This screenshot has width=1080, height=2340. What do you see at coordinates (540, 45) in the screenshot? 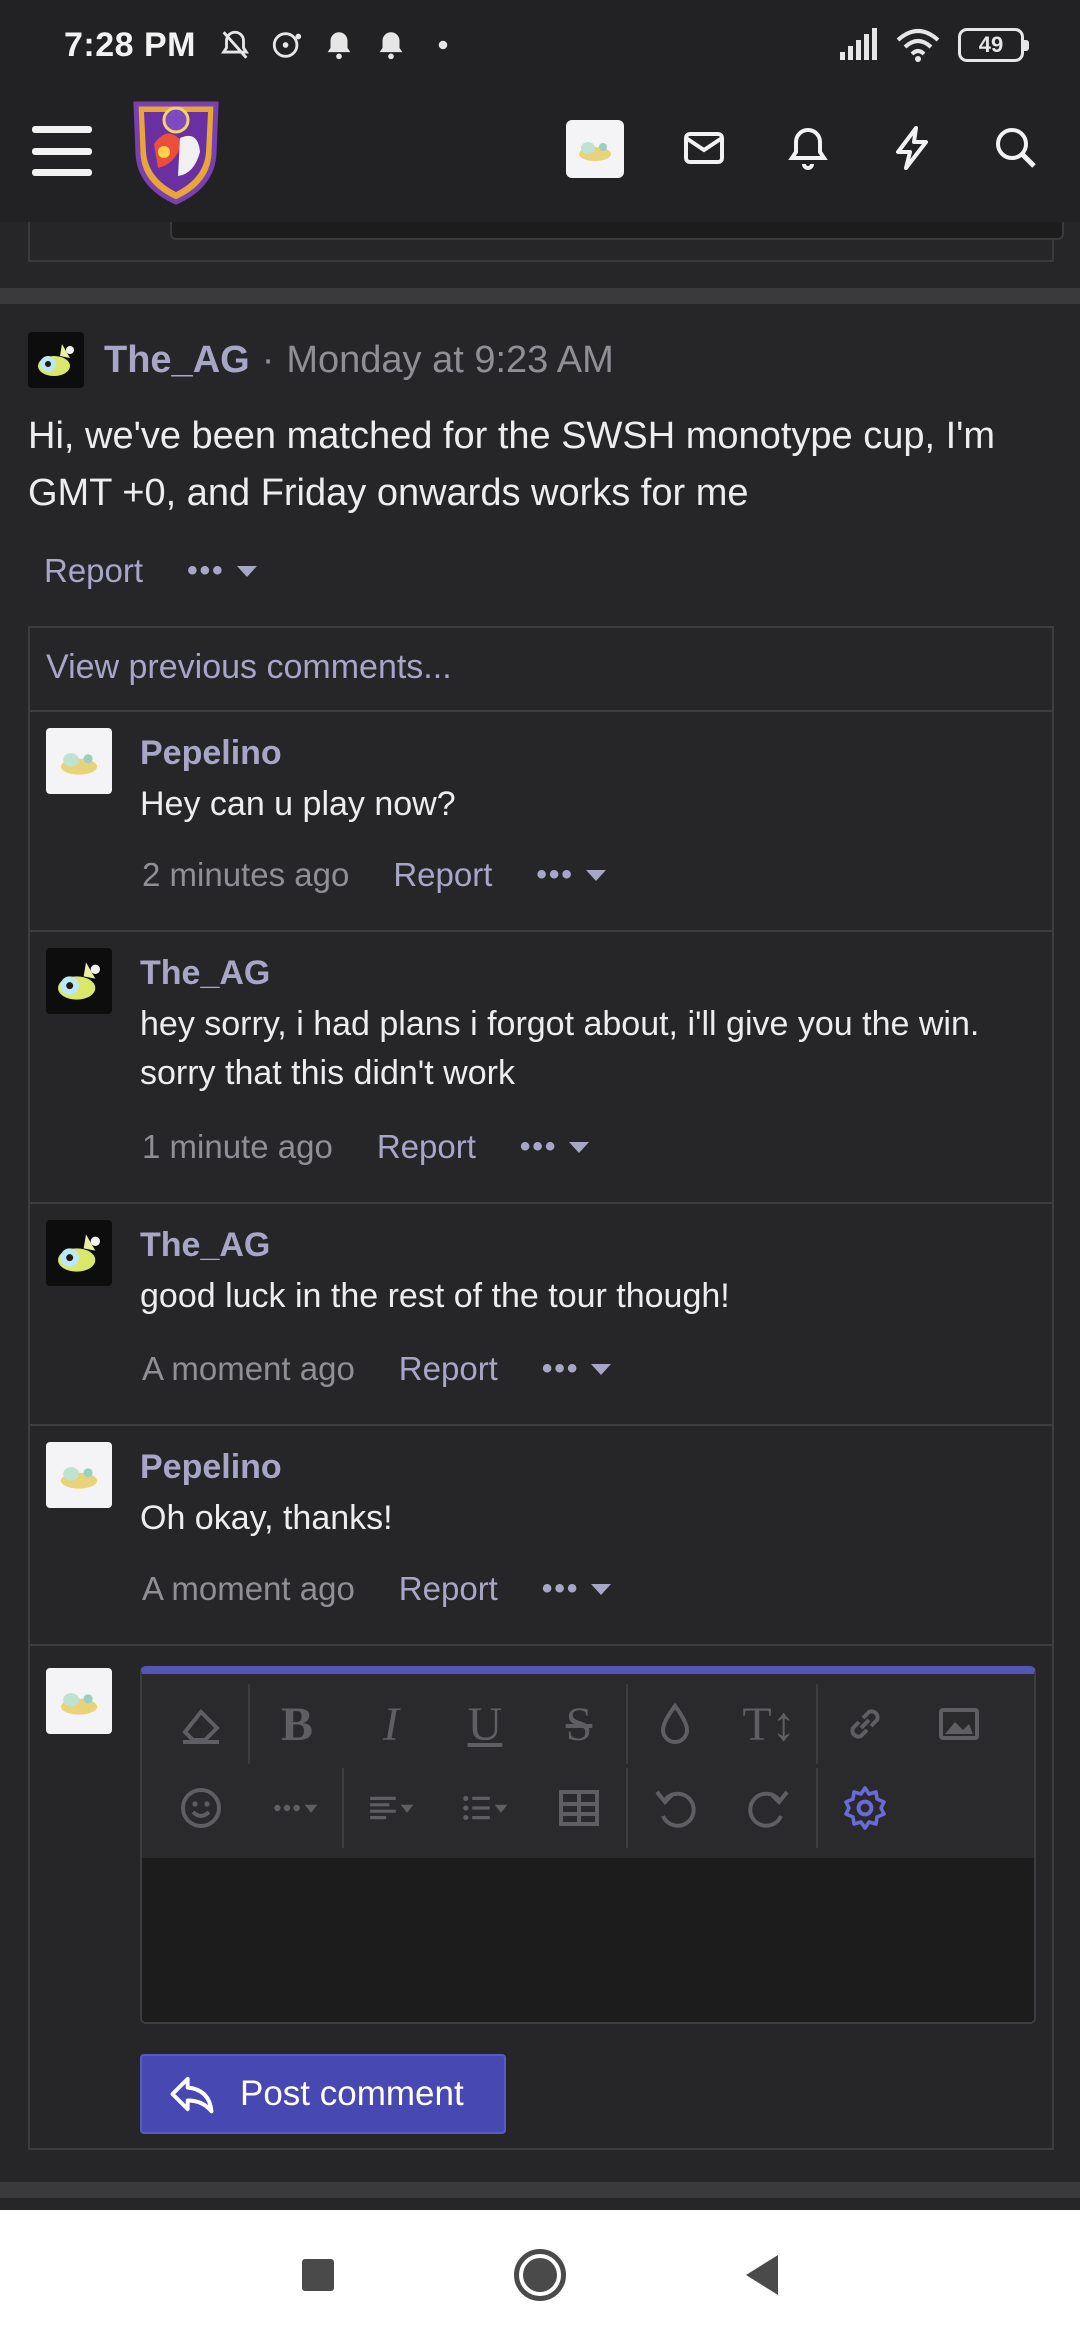
I see `status-bar: 7:28 PM 49` at bounding box center [540, 45].